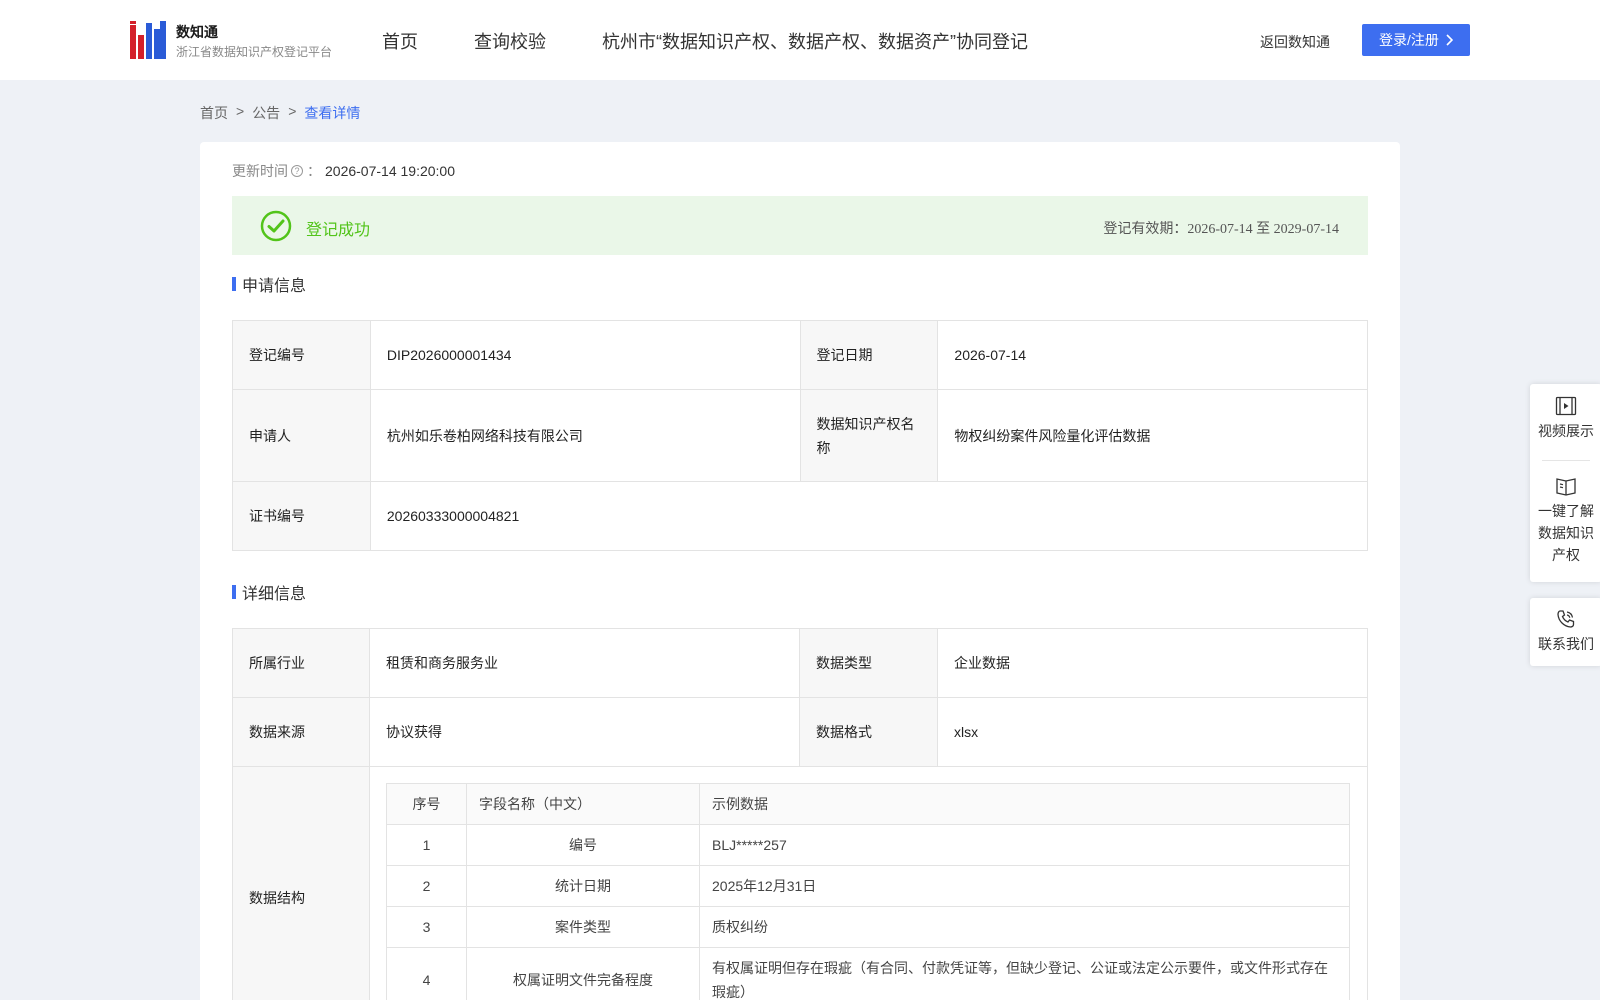 The height and width of the screenshot is (1000, 1600). What do you see at coordinates (1024, 927) in the screenshot?
I see `field-sample: 质权纠纷` at bounding box center [1024, 927].